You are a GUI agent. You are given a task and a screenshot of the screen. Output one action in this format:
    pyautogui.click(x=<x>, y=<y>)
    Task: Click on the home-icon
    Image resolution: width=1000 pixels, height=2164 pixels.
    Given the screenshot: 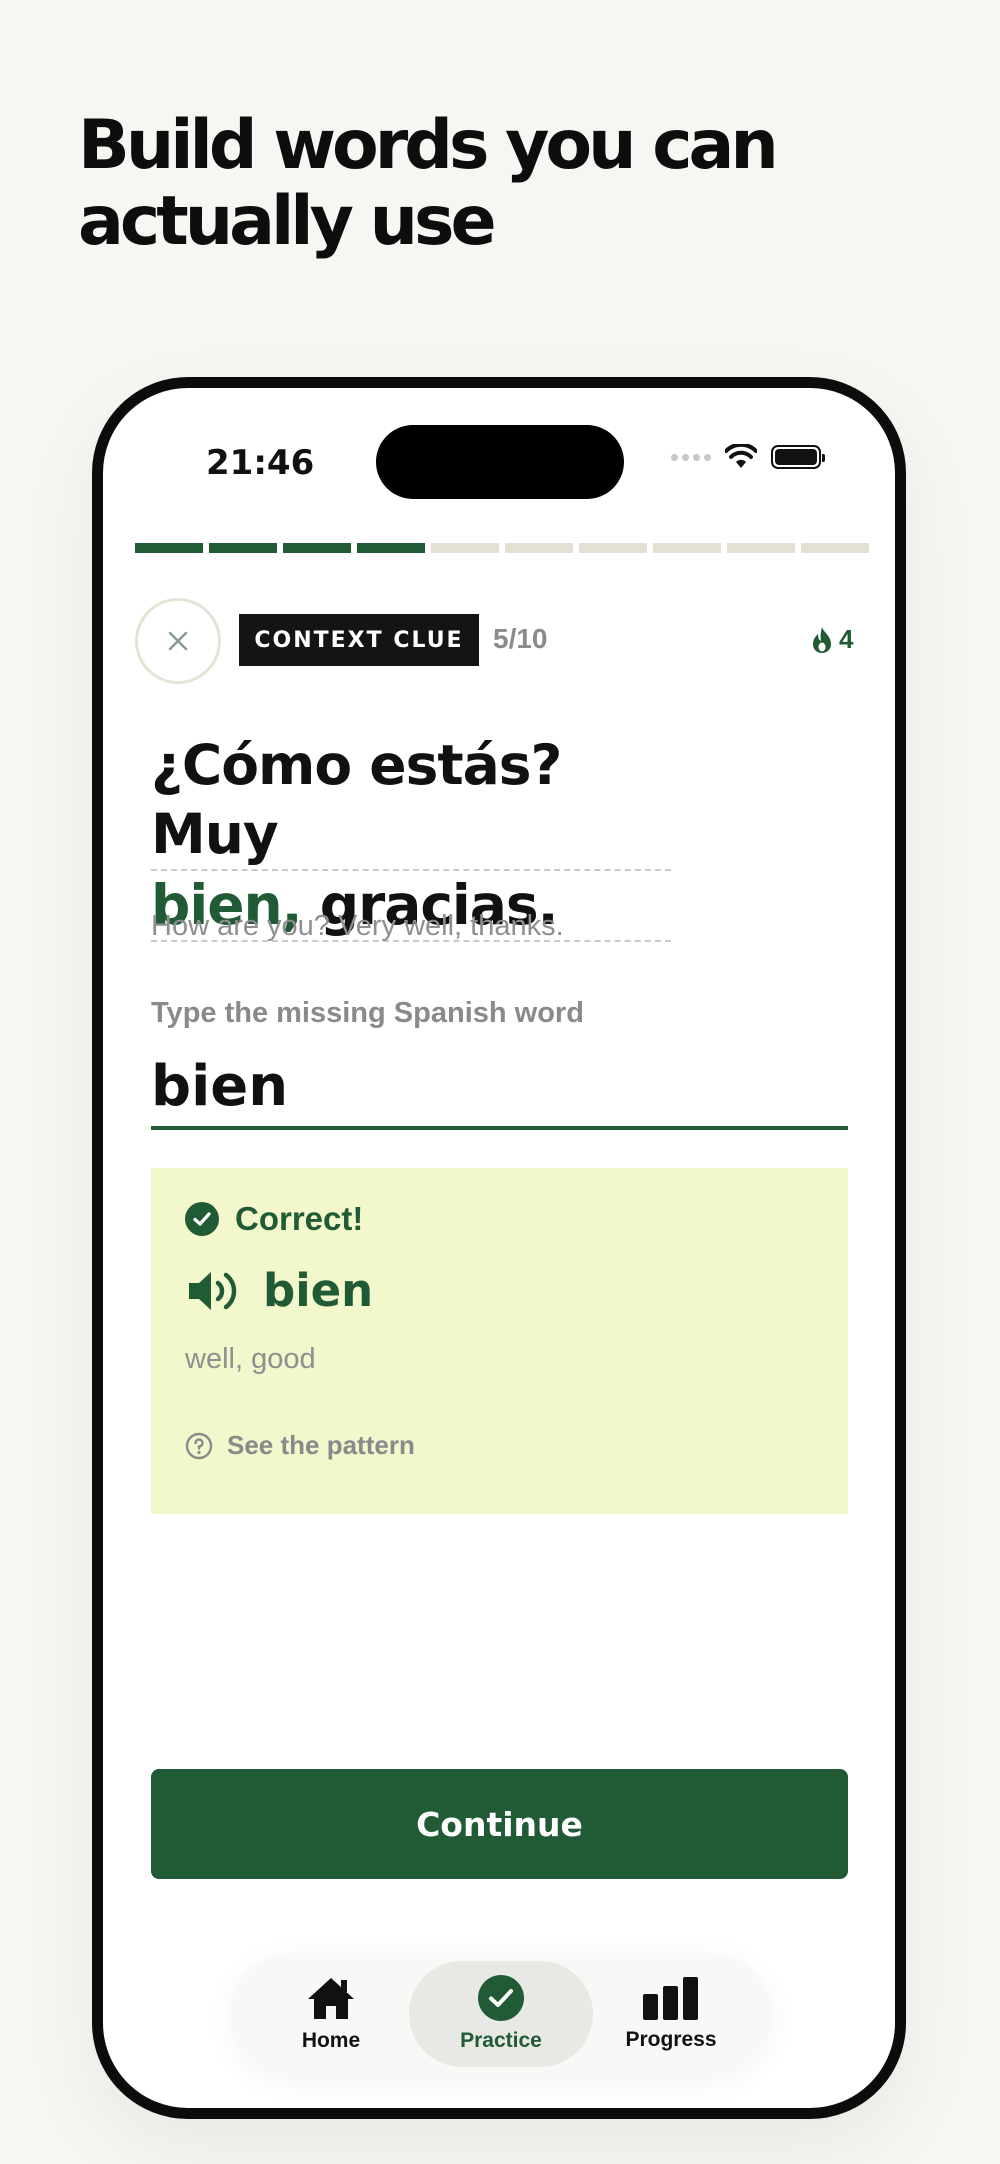 What is the action you would take?
    pyautogui.click(x=331, y=1998)
    